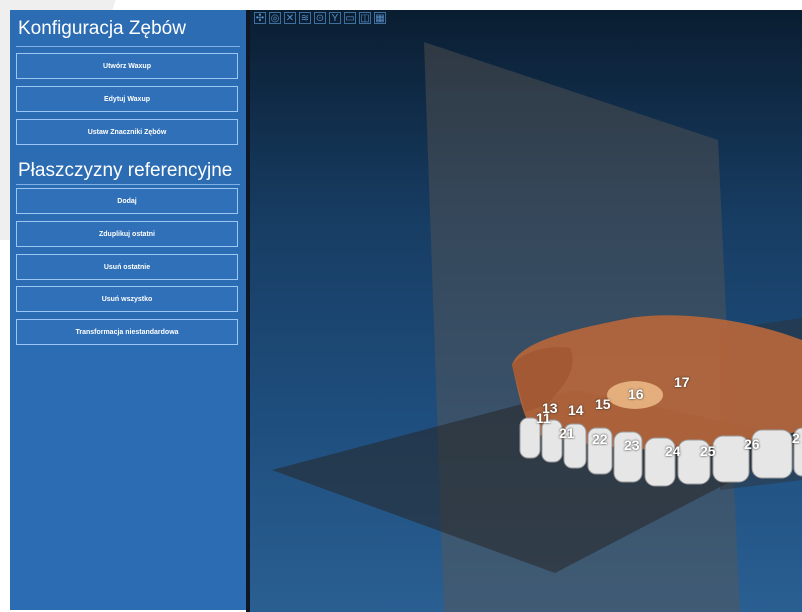 The image size is (802, 612). What do you see at coordinates (127, 99) in the screenshot?
I see `edit-waxup-button: Edytuj Waxup` at bounding box center [127, 99].